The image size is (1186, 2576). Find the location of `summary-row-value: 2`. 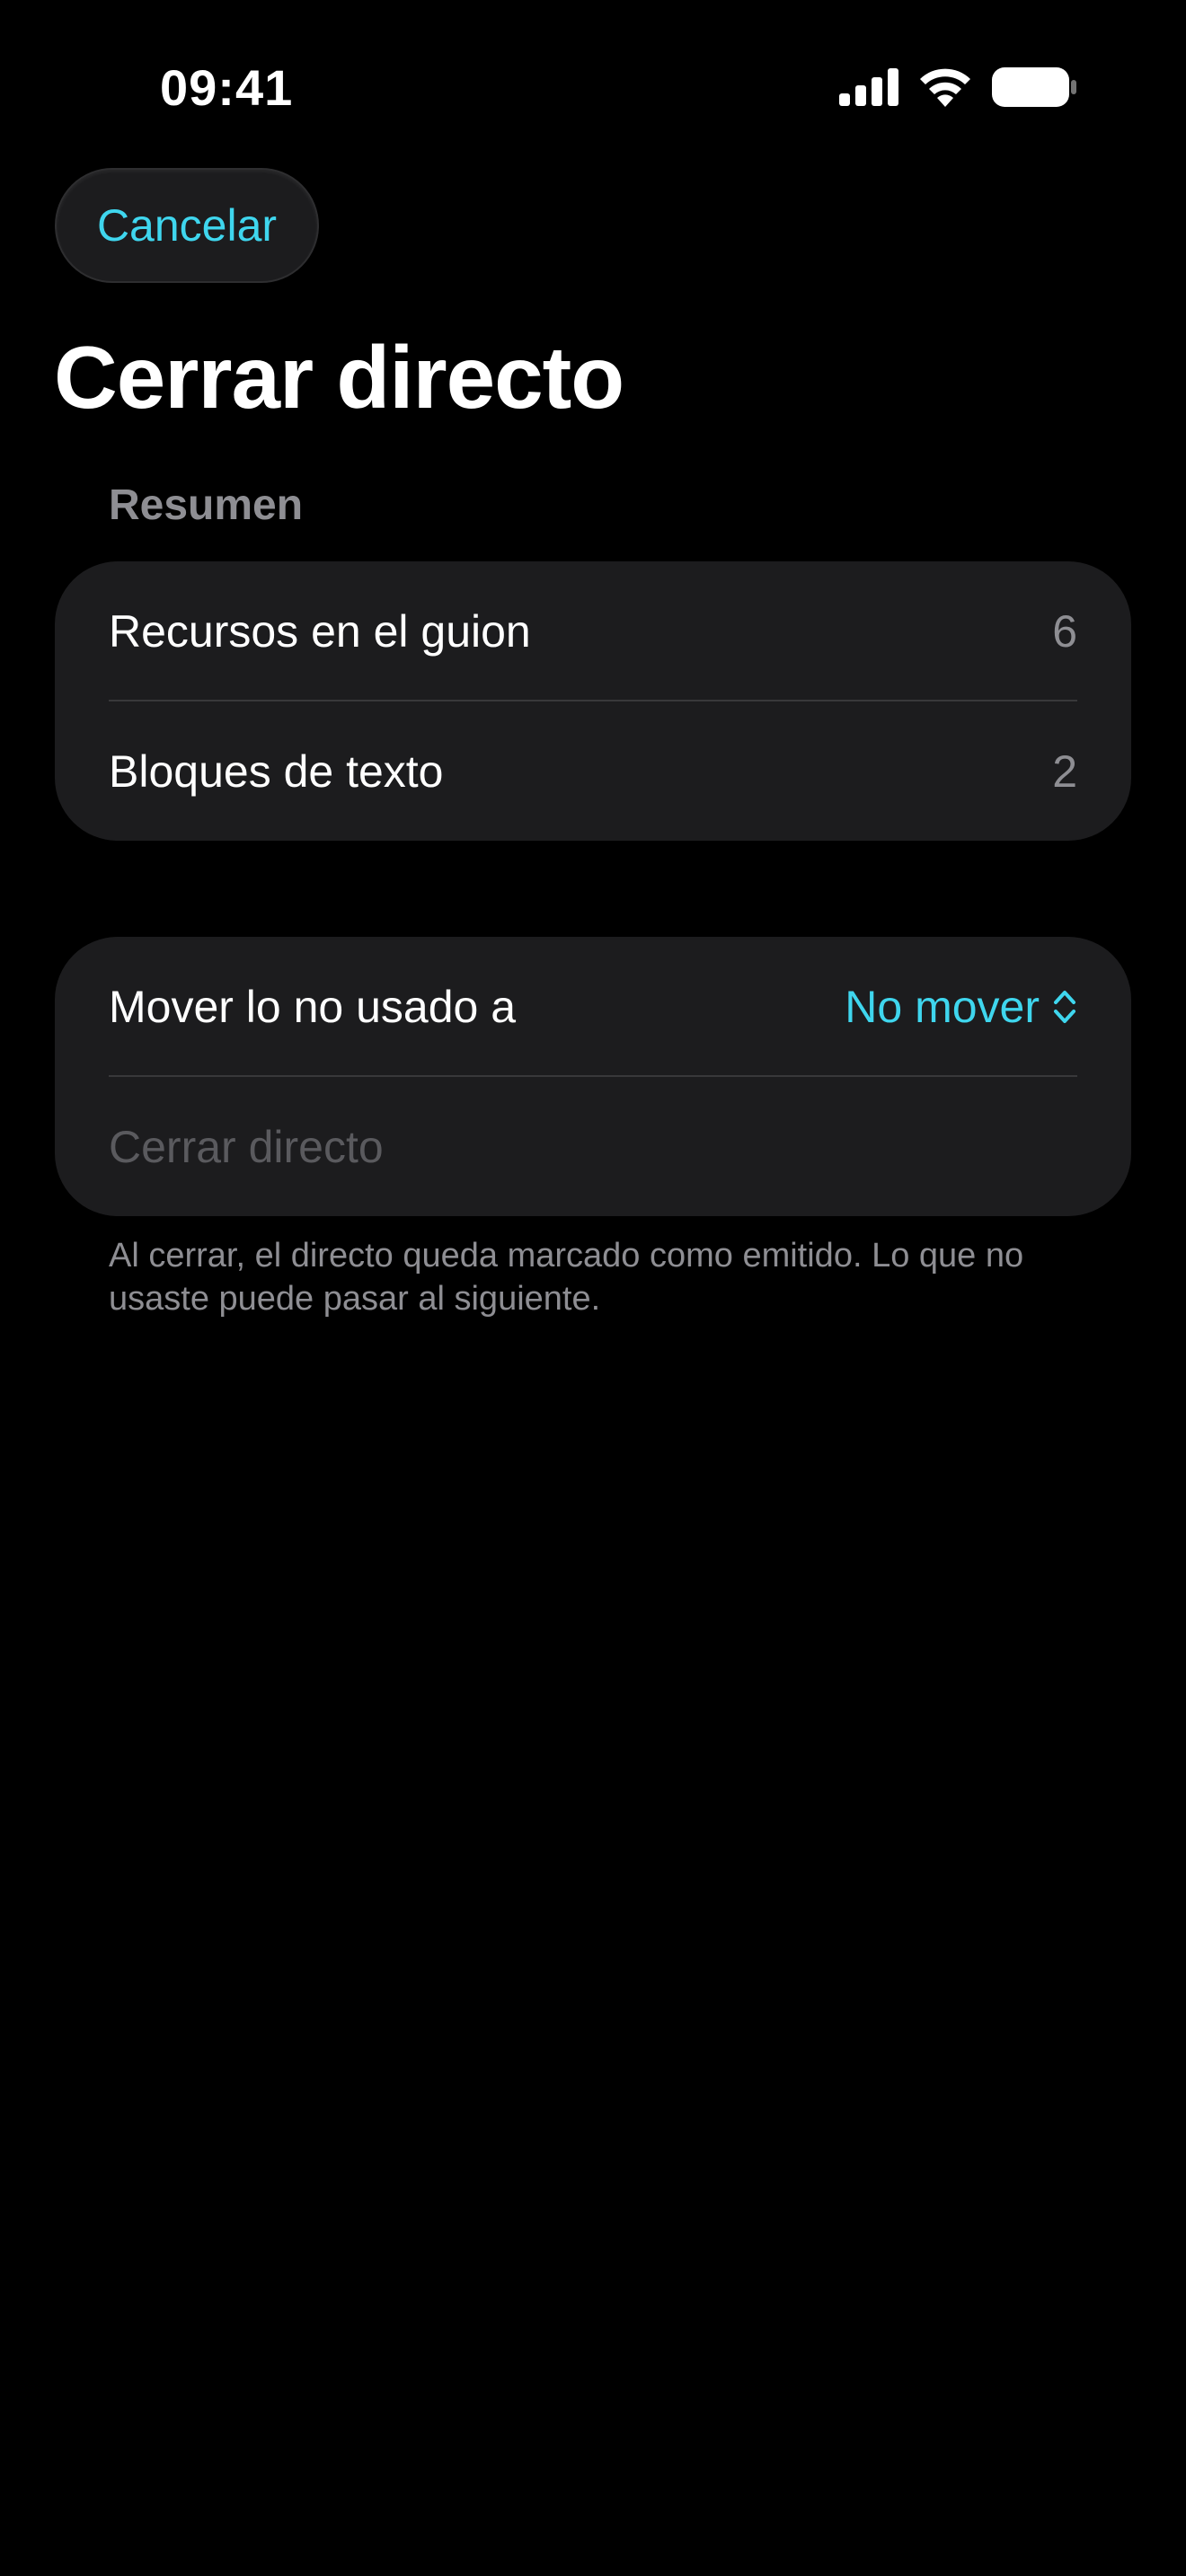

summary-row-value: 2 is located at coordinates (1064, 771).